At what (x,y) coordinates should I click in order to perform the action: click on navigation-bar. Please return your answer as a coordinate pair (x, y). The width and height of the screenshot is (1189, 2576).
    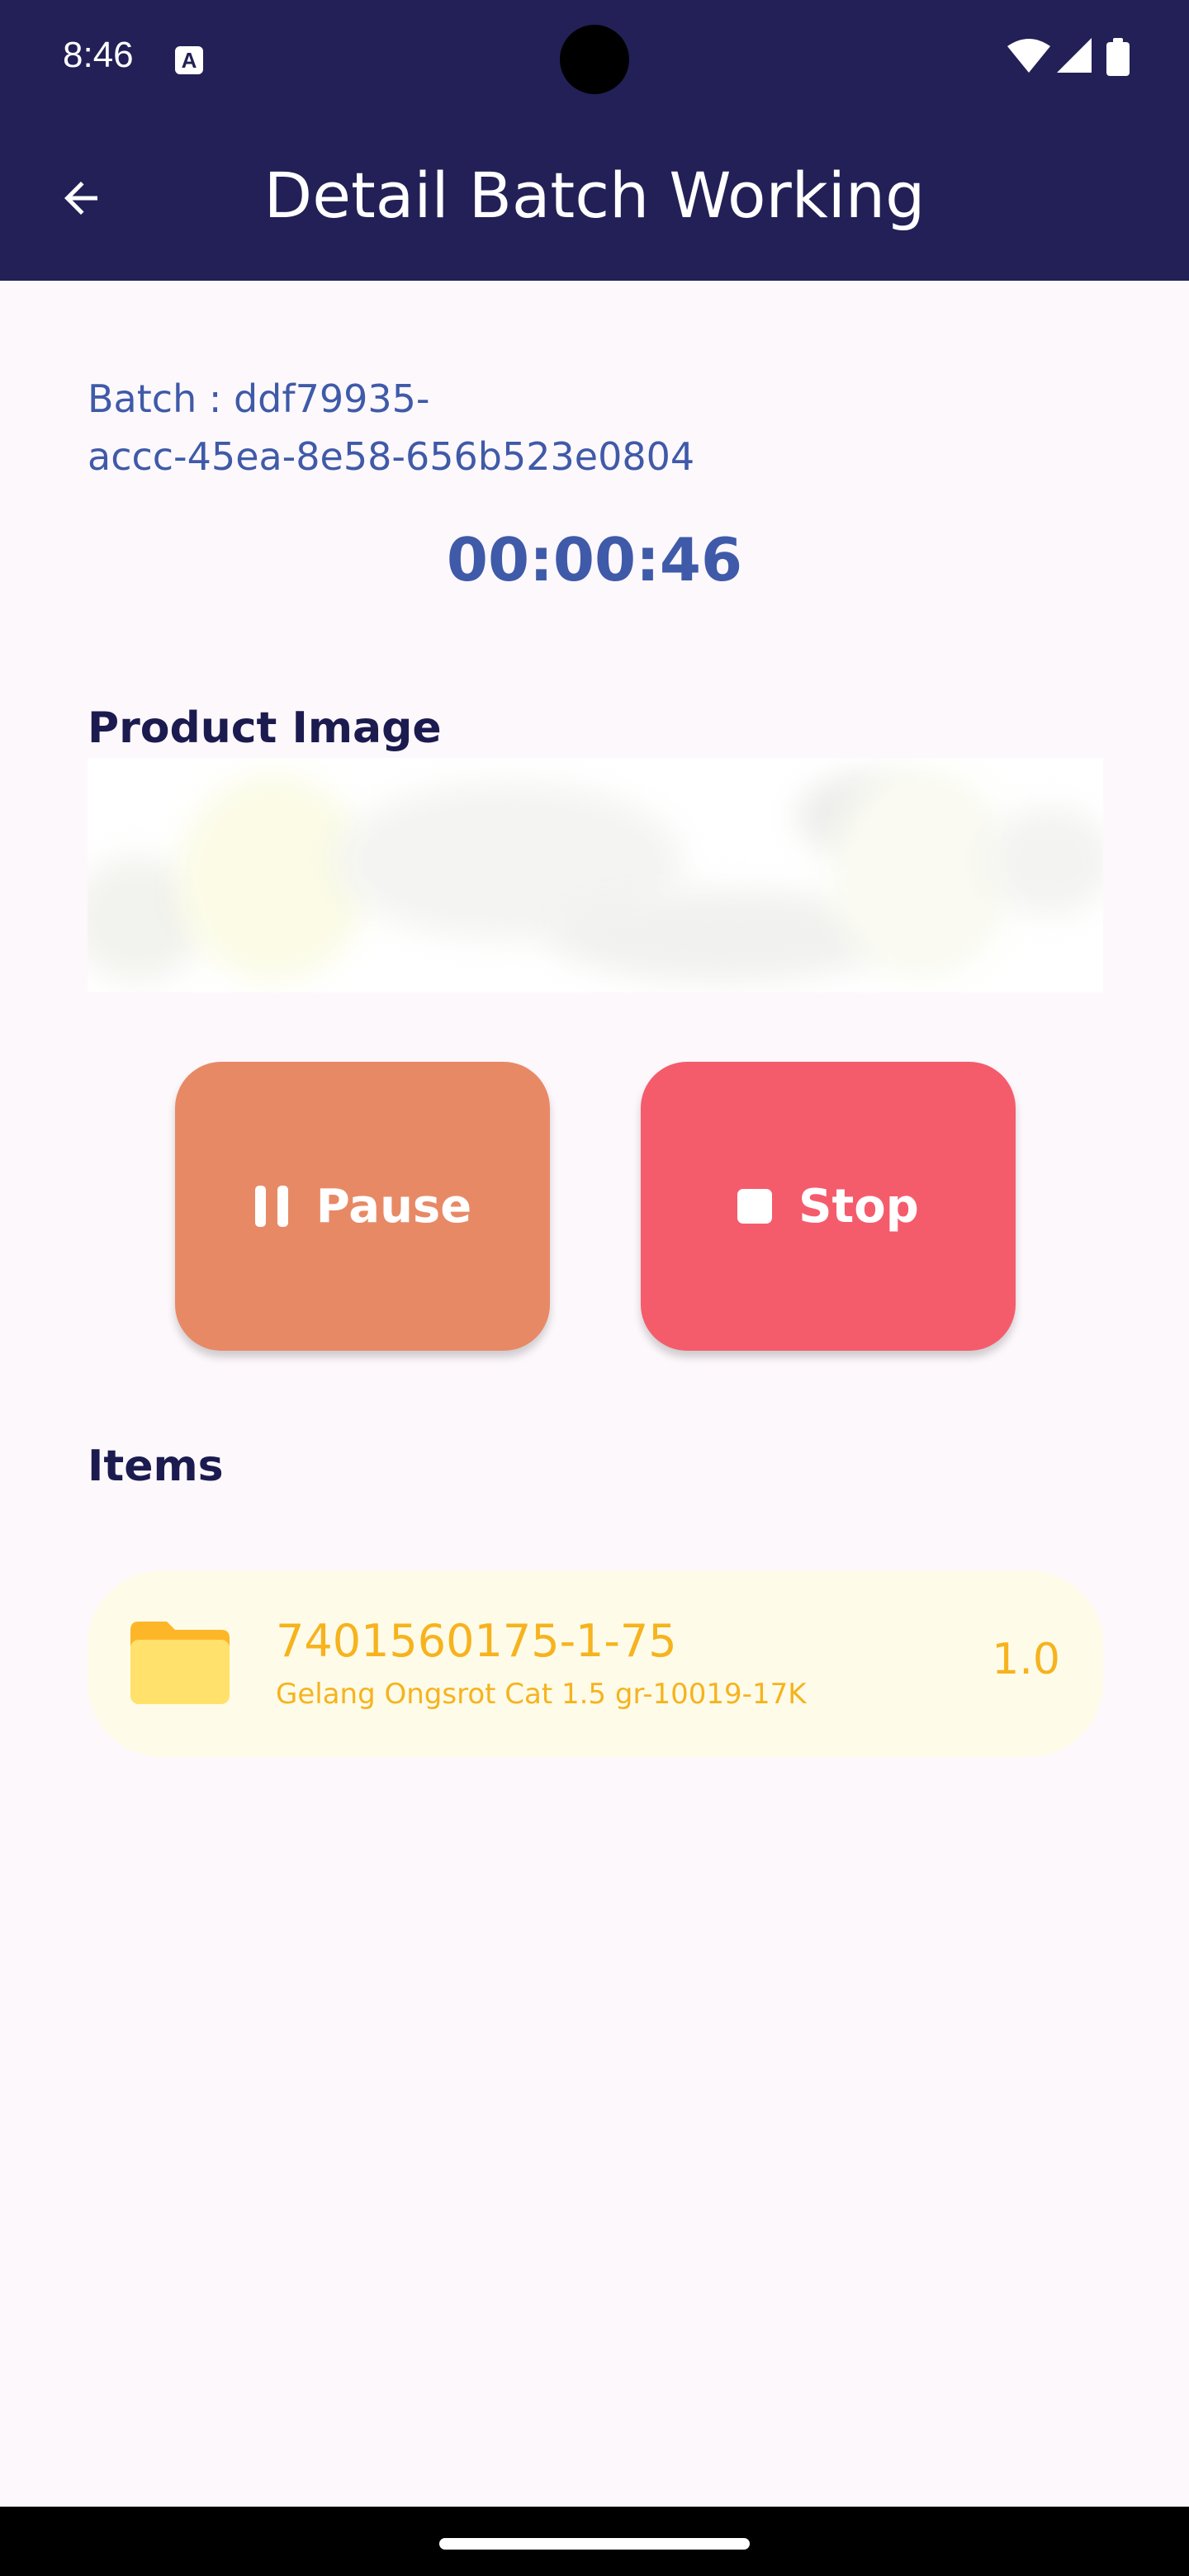
    Looking at the image, I should click on (594, 2541).